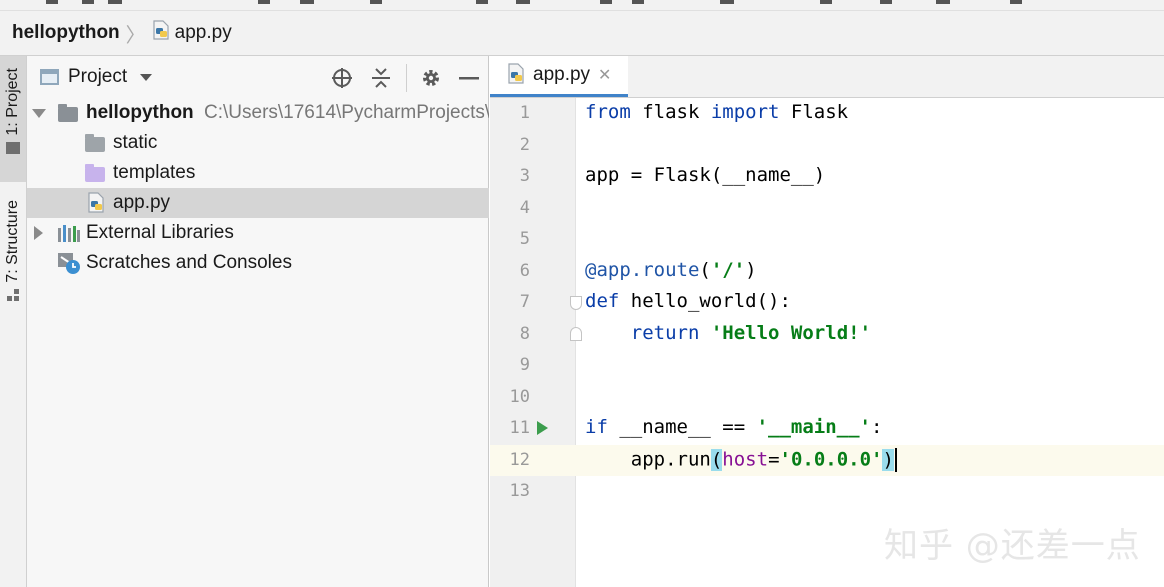 The image size is (1164, 587). Describe the element at coordinates (69, 265) in the screenshot. I see `scratches-icon` at that location.